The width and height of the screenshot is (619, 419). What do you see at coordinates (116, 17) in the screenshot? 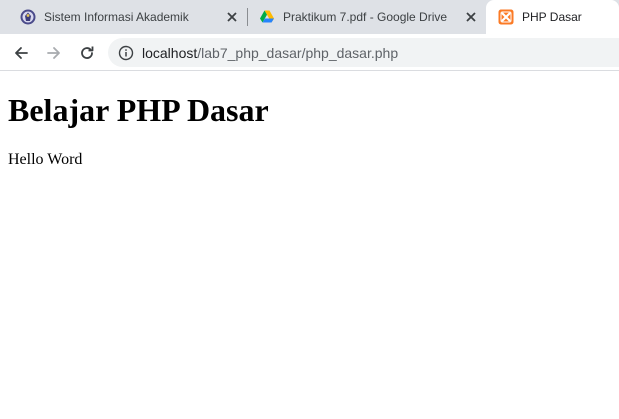
I see `tab-title: Sistem Informasi Akademik` at bounding box center [116, 17].